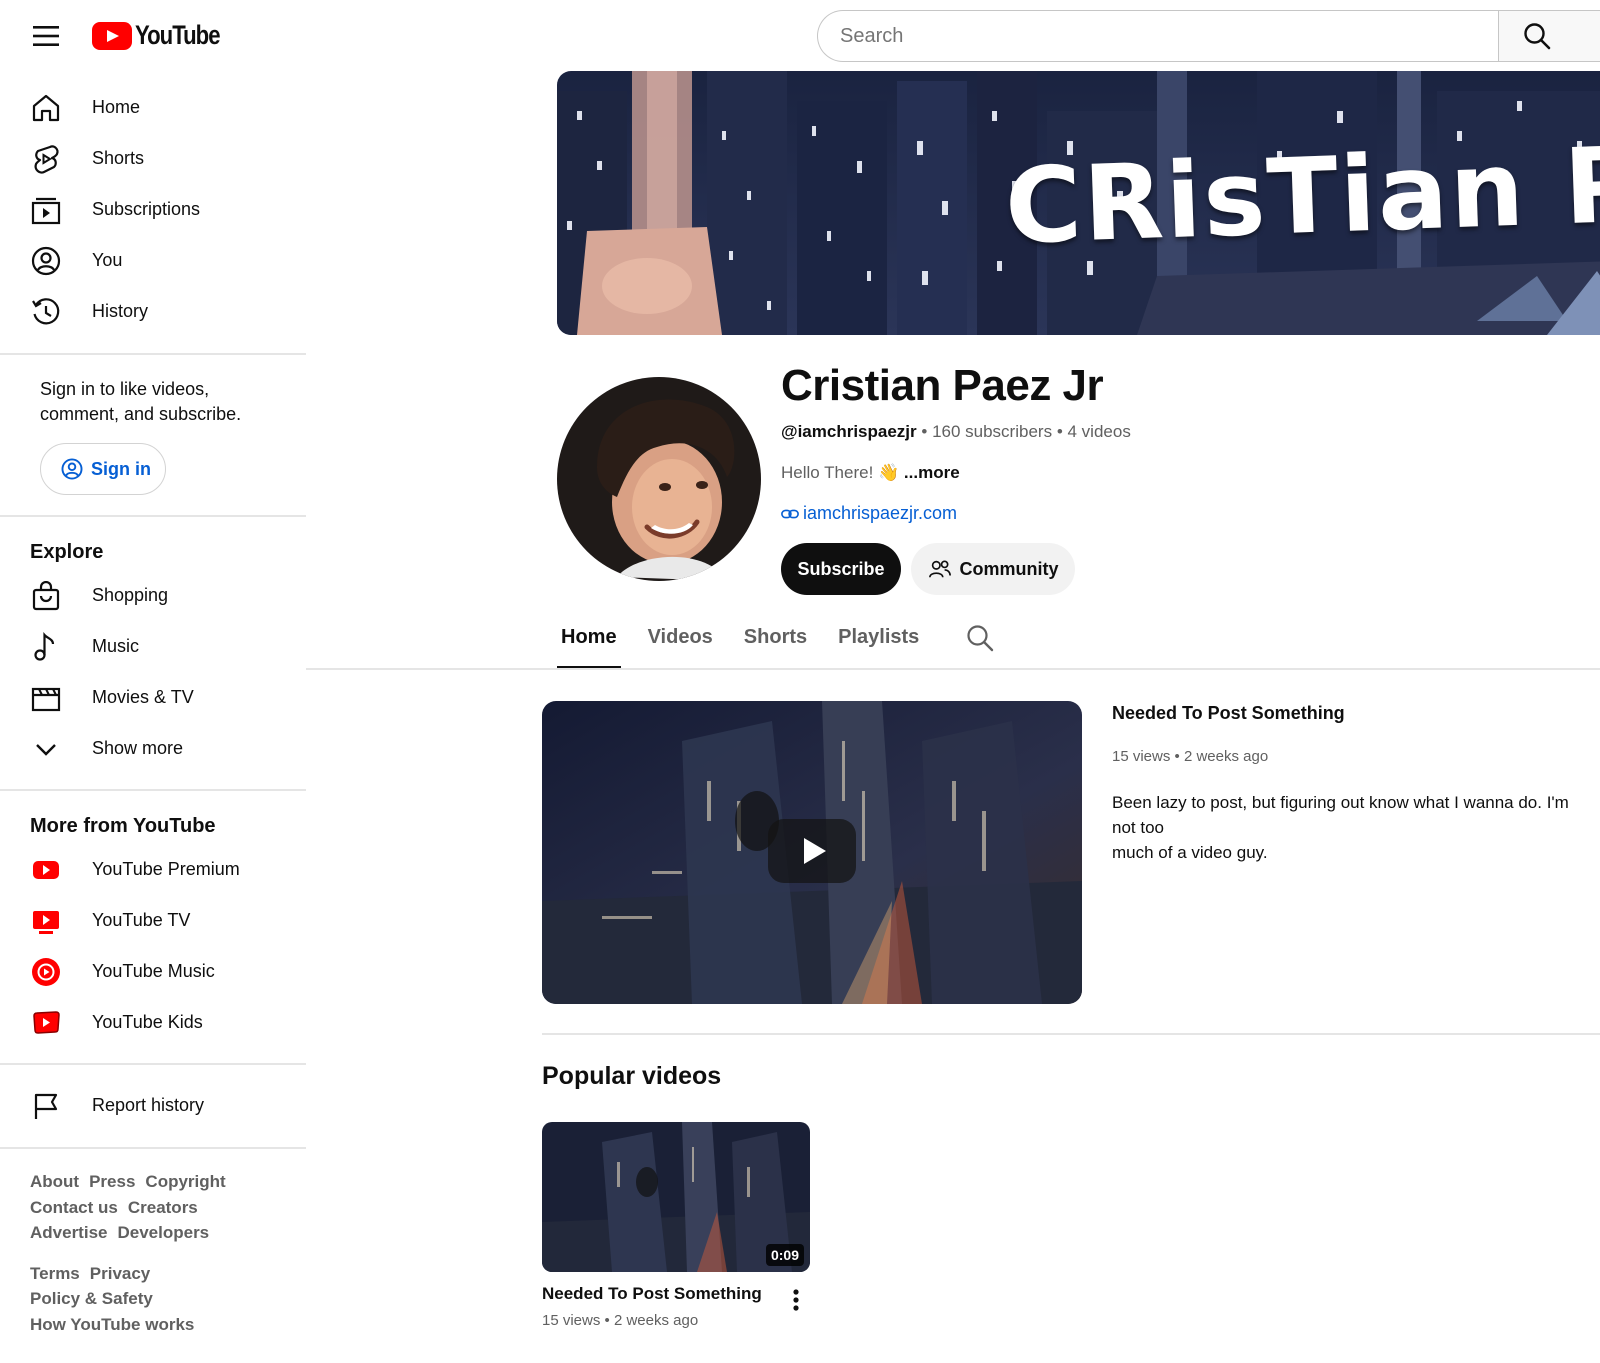 The height and width of the screenshot is (1363, 1600). Describe the element at coordinates (153, 311) in the screenshot. I see `sidebar-item-history: History` at that location.